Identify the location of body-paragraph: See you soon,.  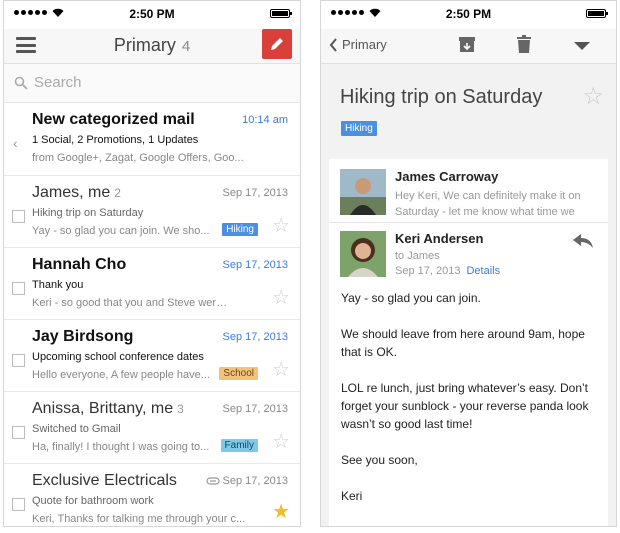
(379, 460).